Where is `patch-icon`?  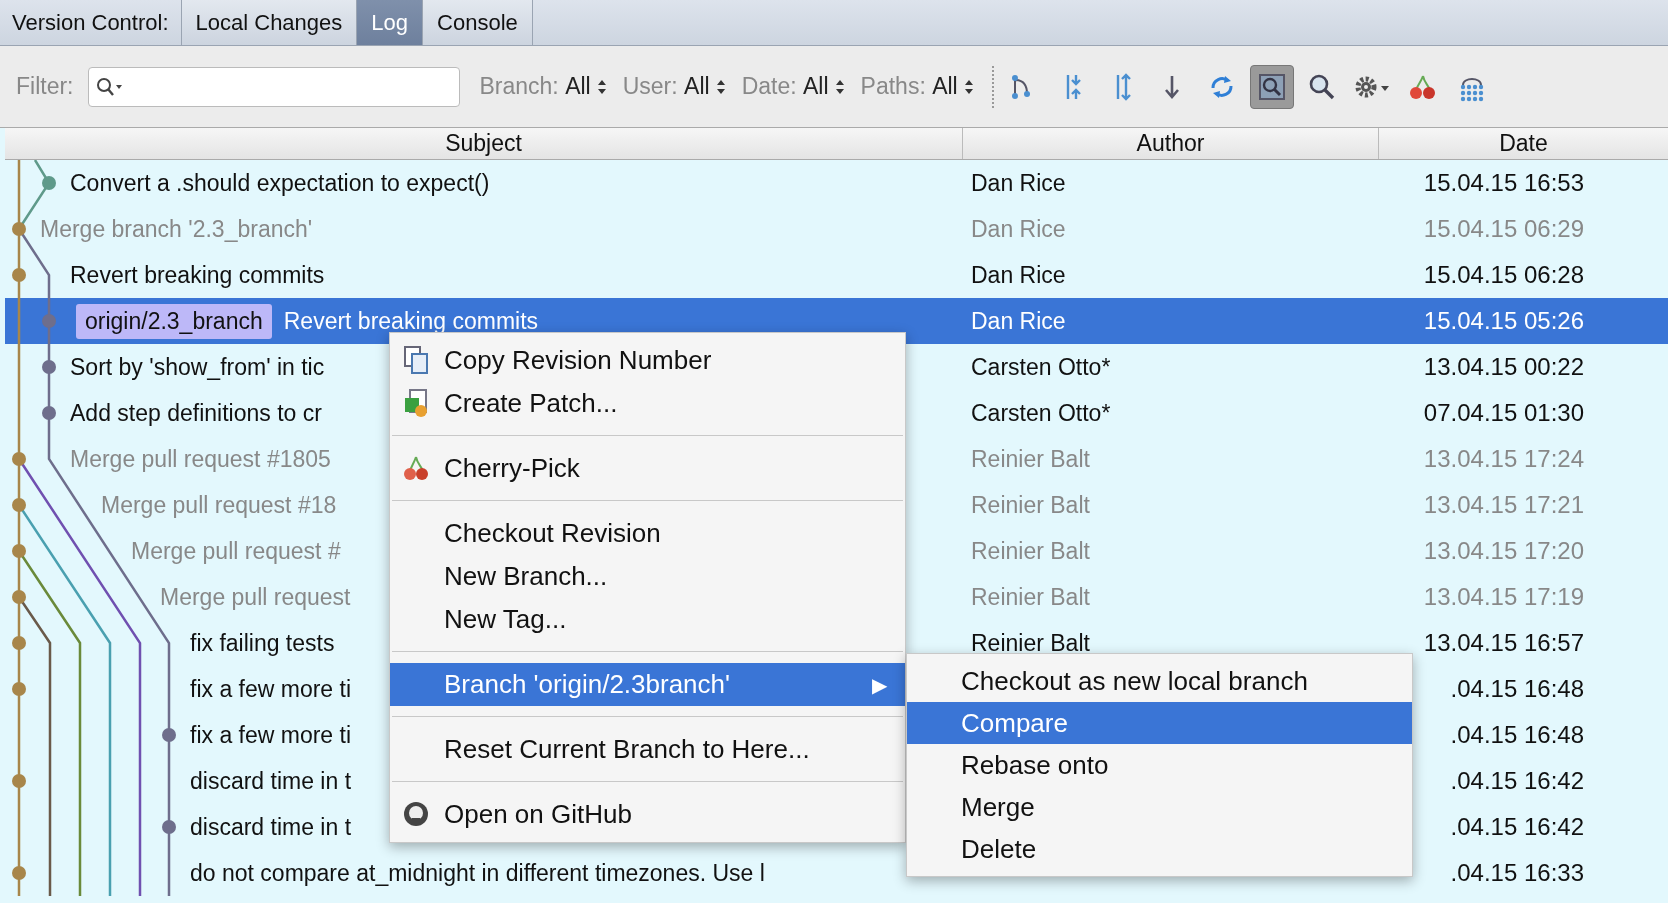 patch-icon is located at coordinates (416, 403).